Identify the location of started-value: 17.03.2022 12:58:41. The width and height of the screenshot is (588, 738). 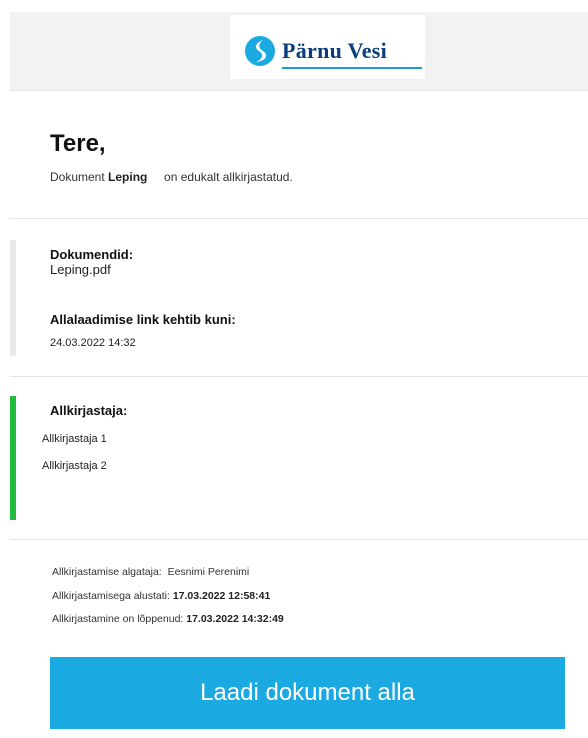
(221, 596).